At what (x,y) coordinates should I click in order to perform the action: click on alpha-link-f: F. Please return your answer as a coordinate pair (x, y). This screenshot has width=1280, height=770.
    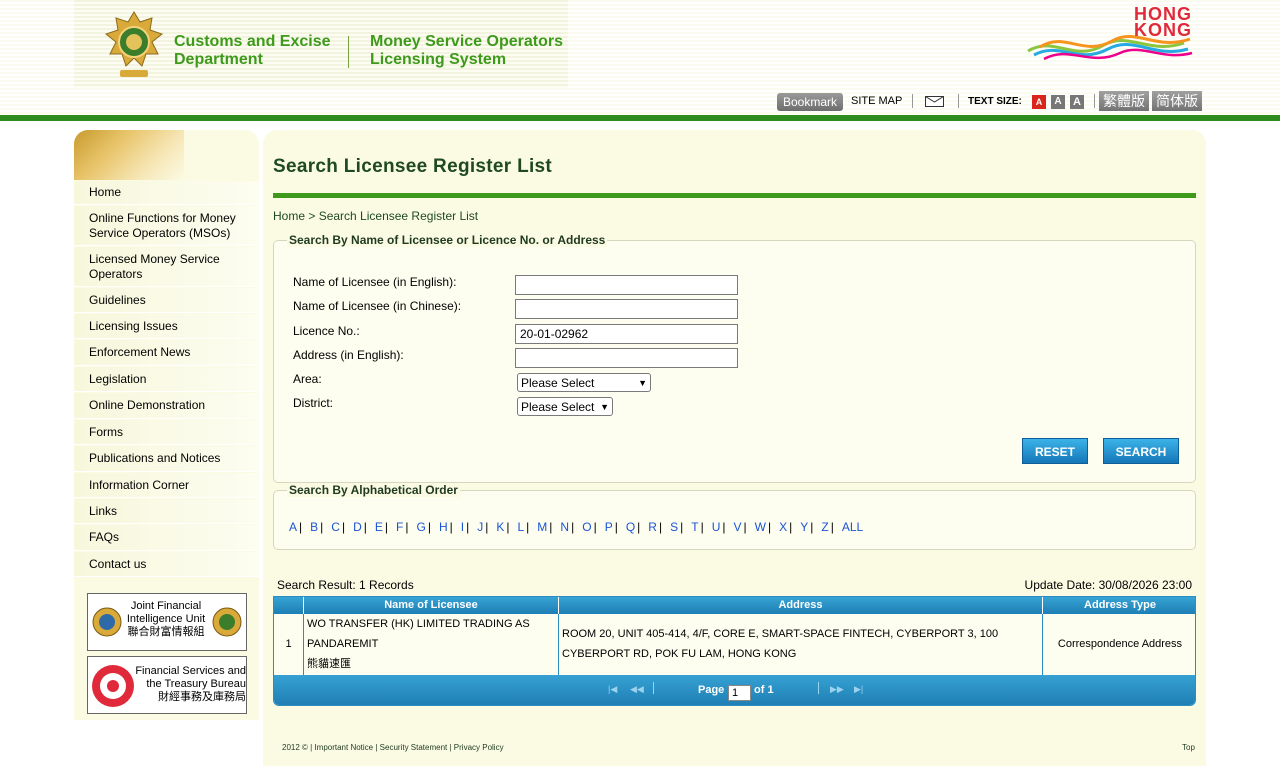
    Looking at the image, I should click on (399, 527).